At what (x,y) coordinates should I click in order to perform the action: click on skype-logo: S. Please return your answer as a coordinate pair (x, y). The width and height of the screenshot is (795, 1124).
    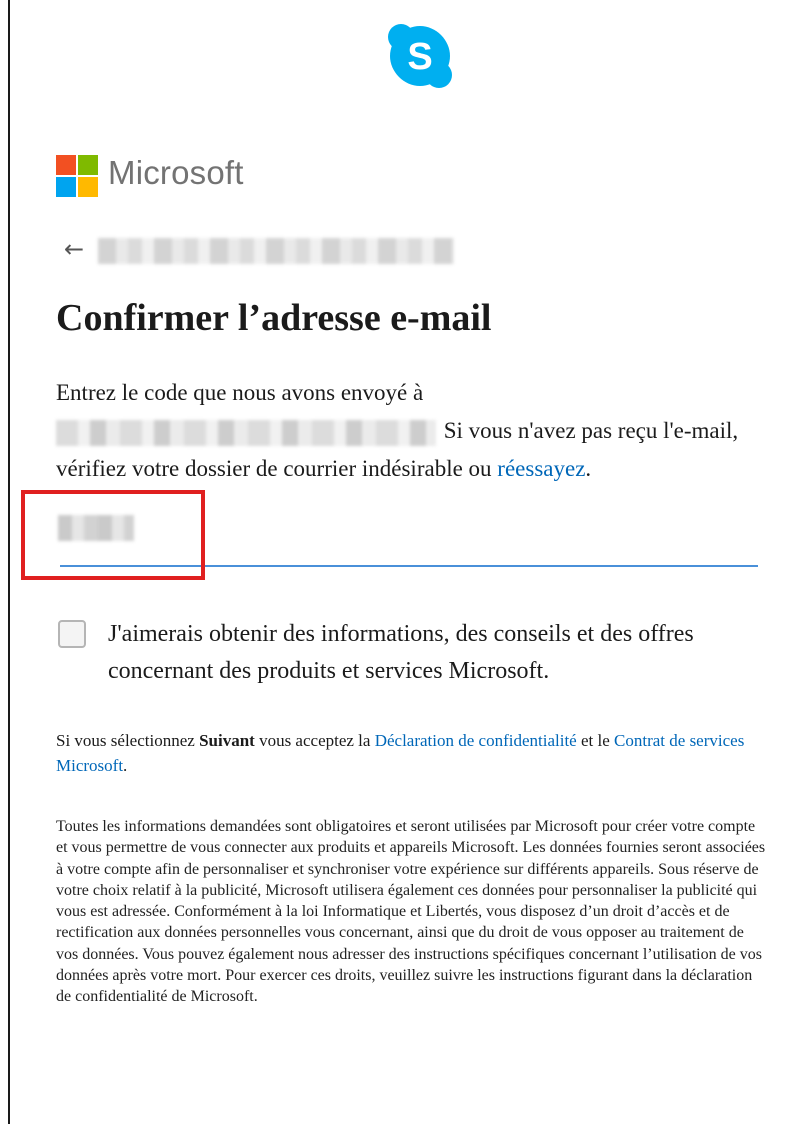
    Looking at the image, I should click on (420, 56).